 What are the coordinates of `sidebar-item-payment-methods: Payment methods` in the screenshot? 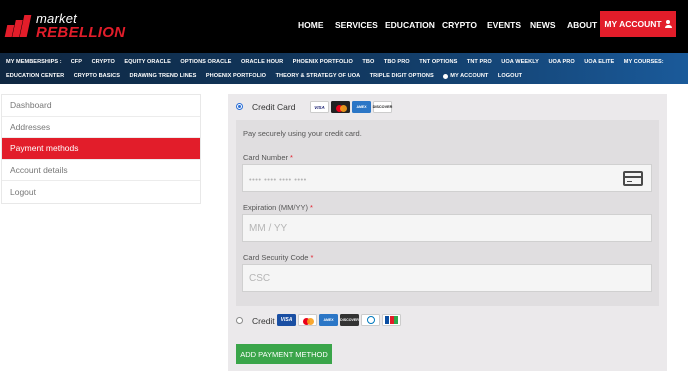 It's located at (101, 149).